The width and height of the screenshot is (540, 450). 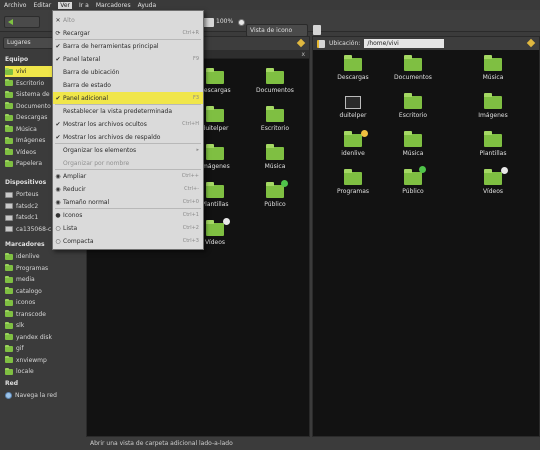 What do you see at coordinates (58, 33) in the screenshot?
I see `reload-icon: ⟳` at bounding box center [58, 33].